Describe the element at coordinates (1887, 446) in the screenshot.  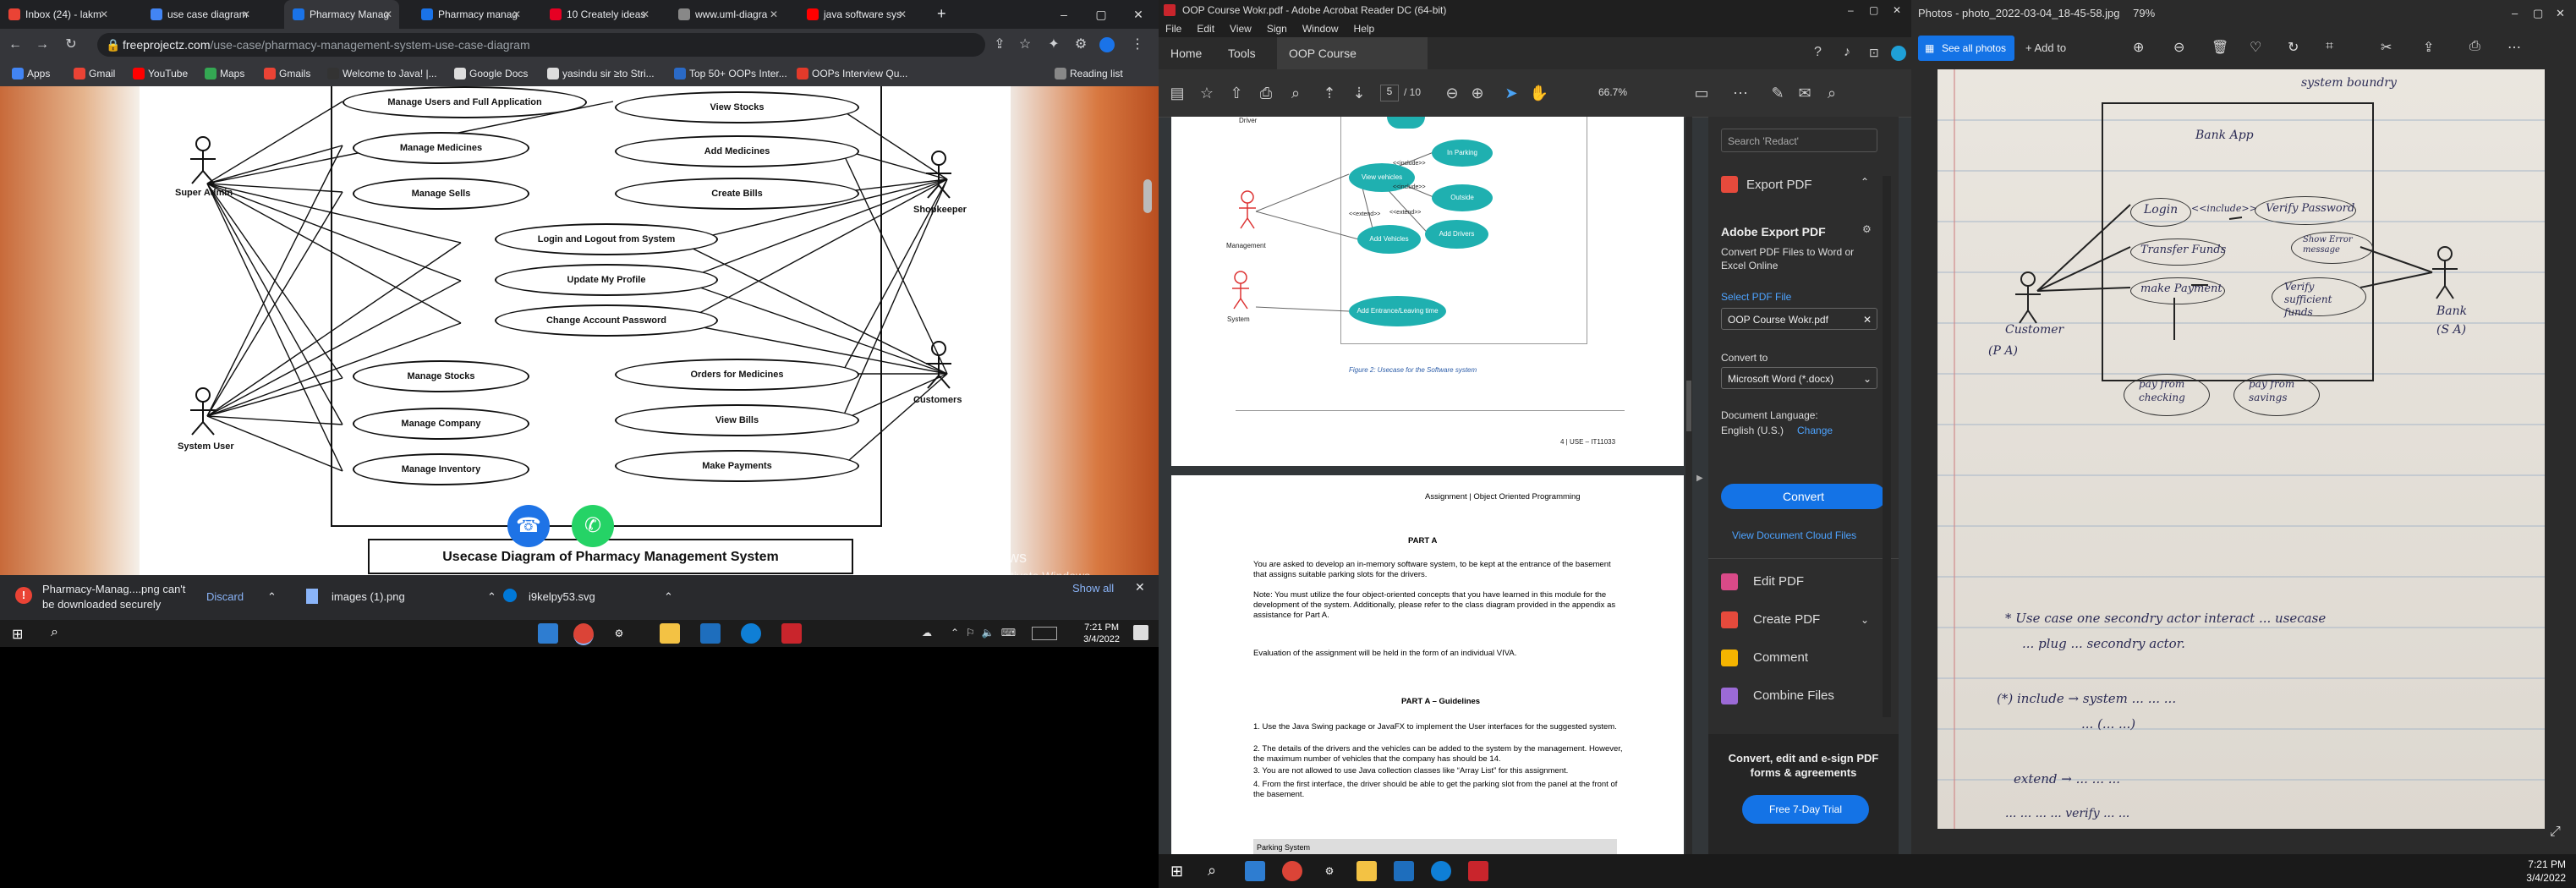
I see `scrollbar` at that location.